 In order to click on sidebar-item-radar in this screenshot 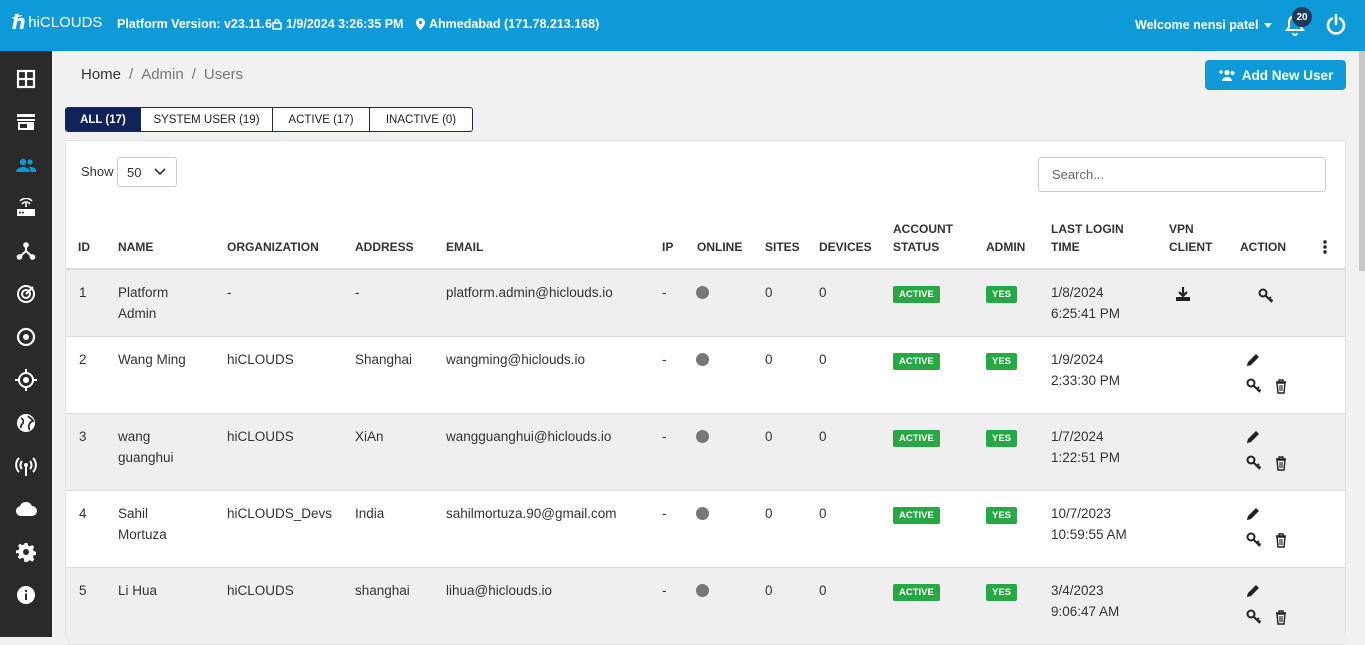, I will do `click(26, 294)`.